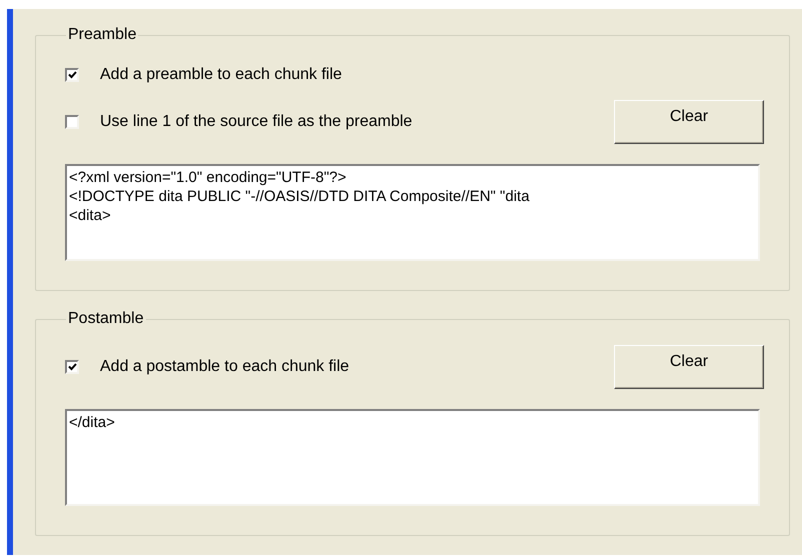 Image resolution: width=802 pixels, height=558 pixels. Describe the element at coordinates (221, 75) in the screenshot. I see `checkbox-label: Add a preamble to each chunk file` at that location.